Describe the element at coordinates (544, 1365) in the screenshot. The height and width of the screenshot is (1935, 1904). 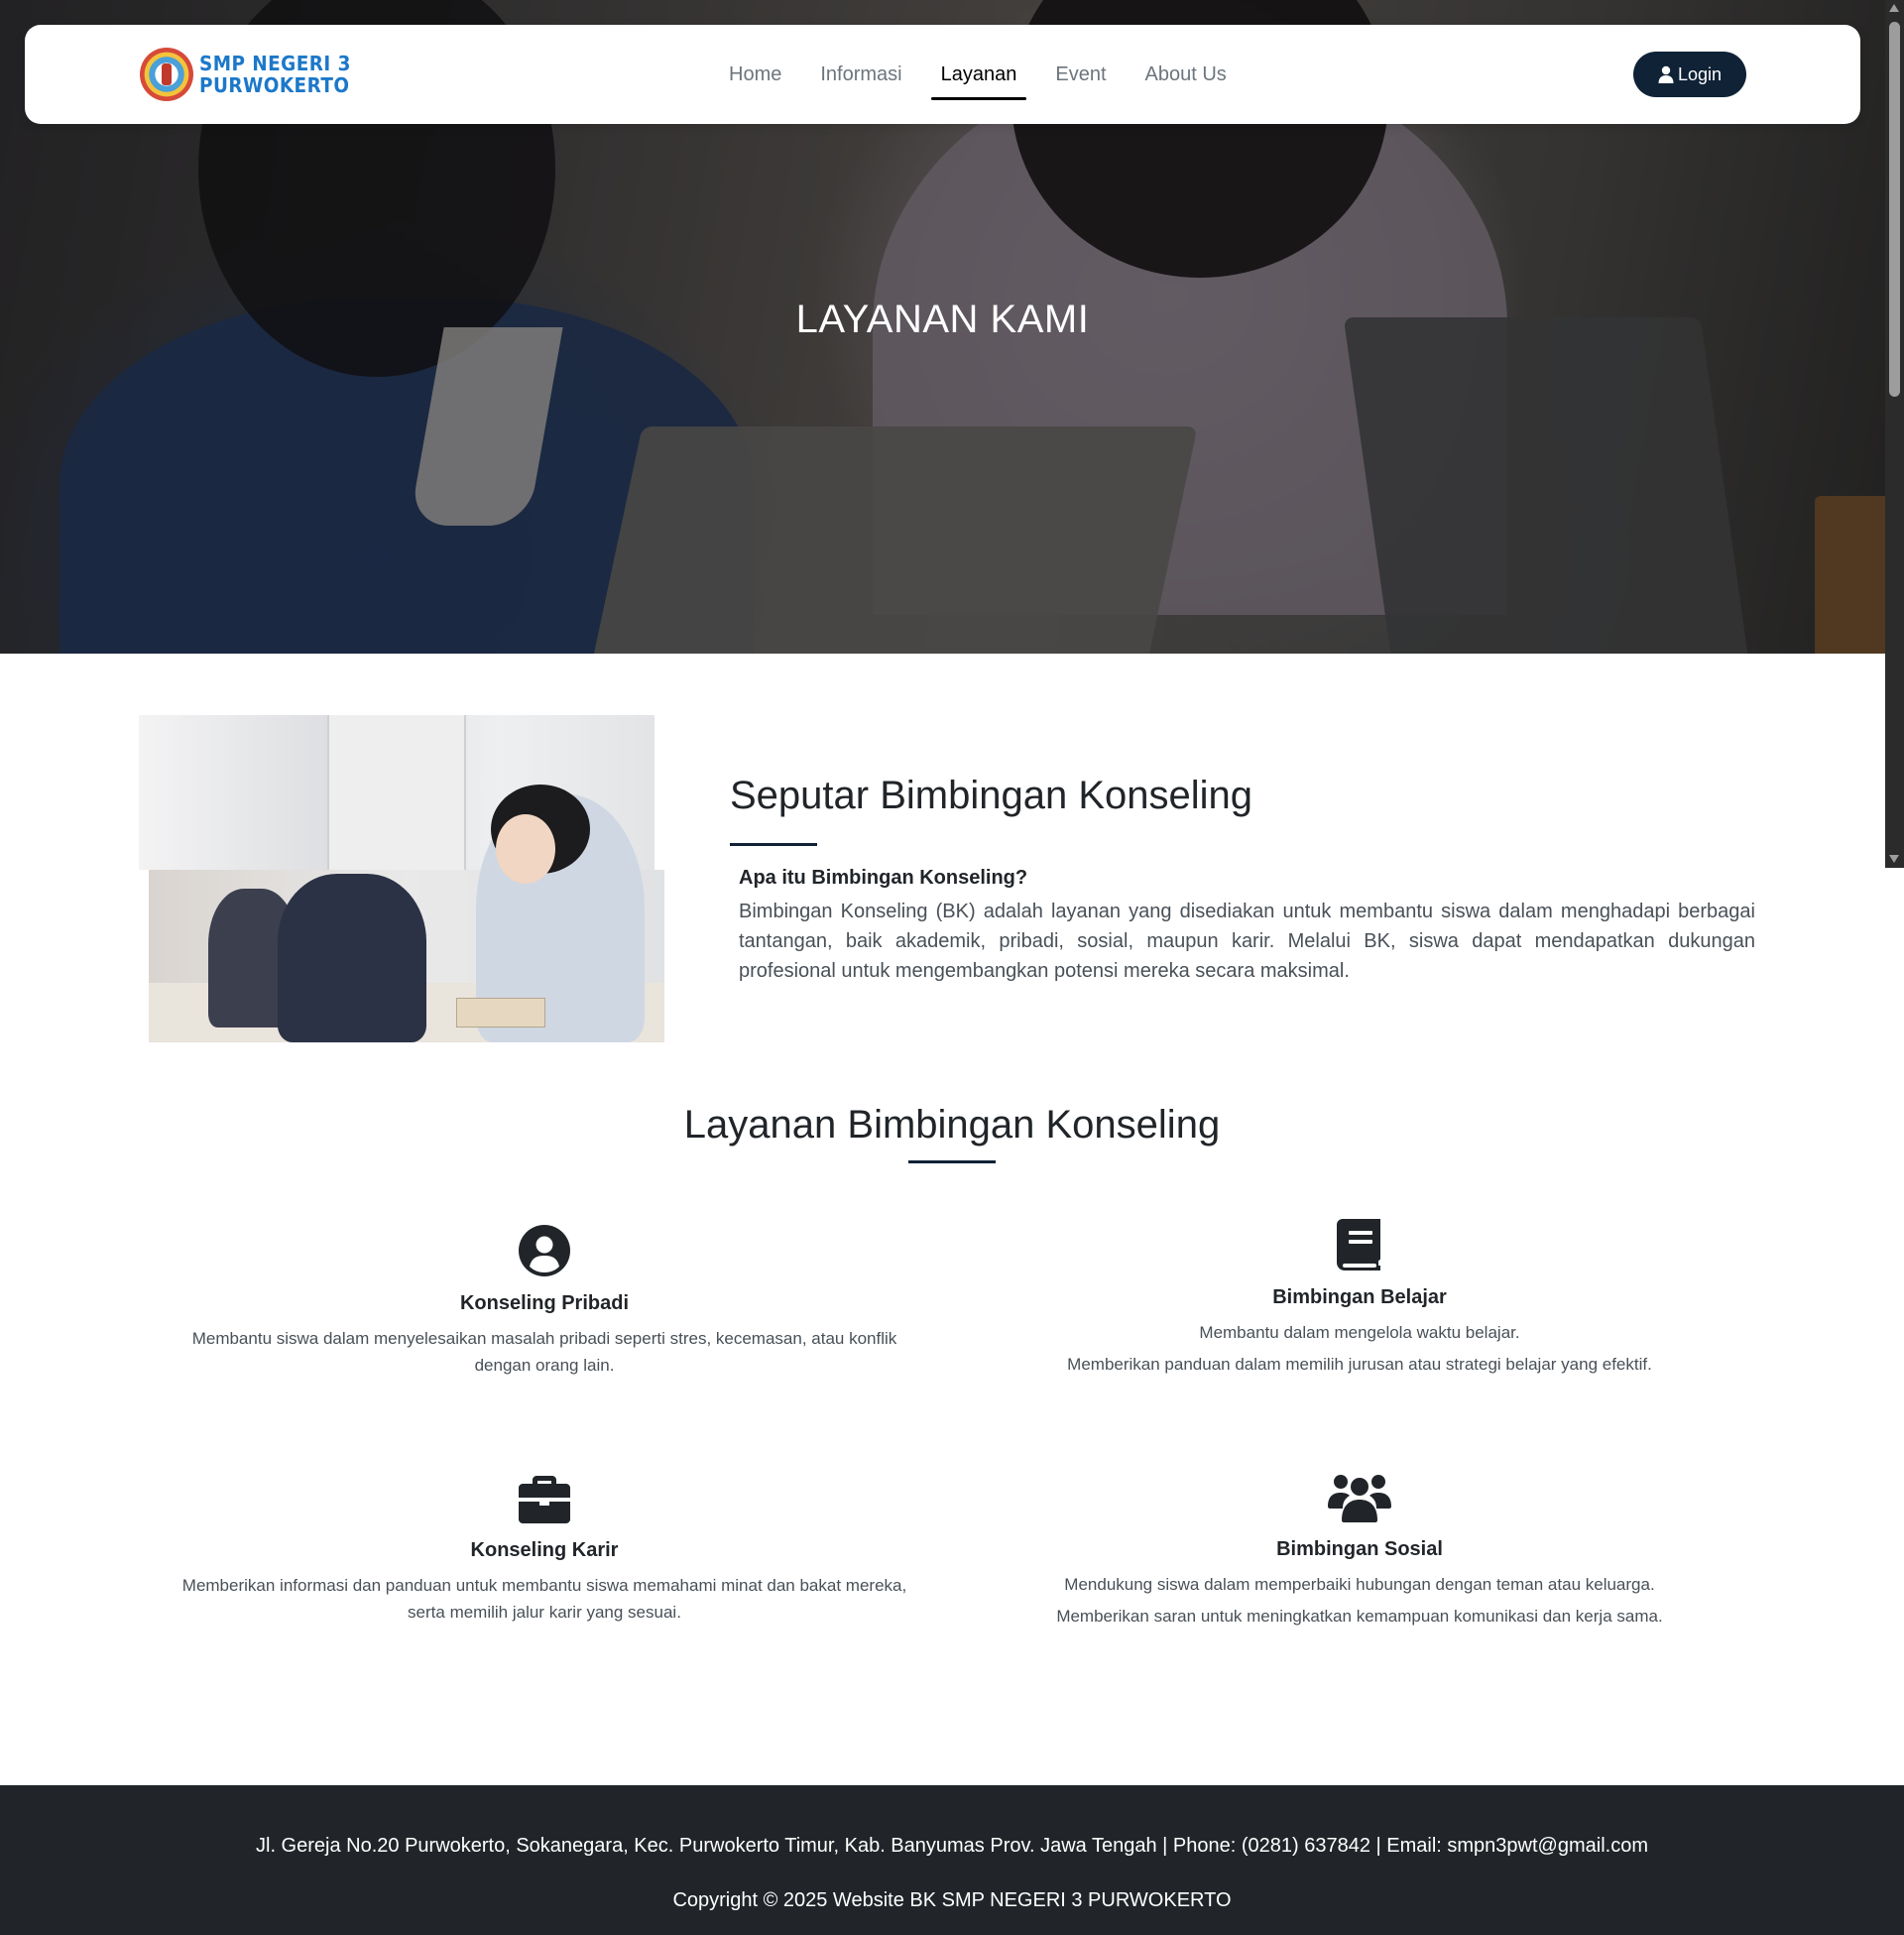
I see `service-desc-line: dengan orang lain.` at that location.